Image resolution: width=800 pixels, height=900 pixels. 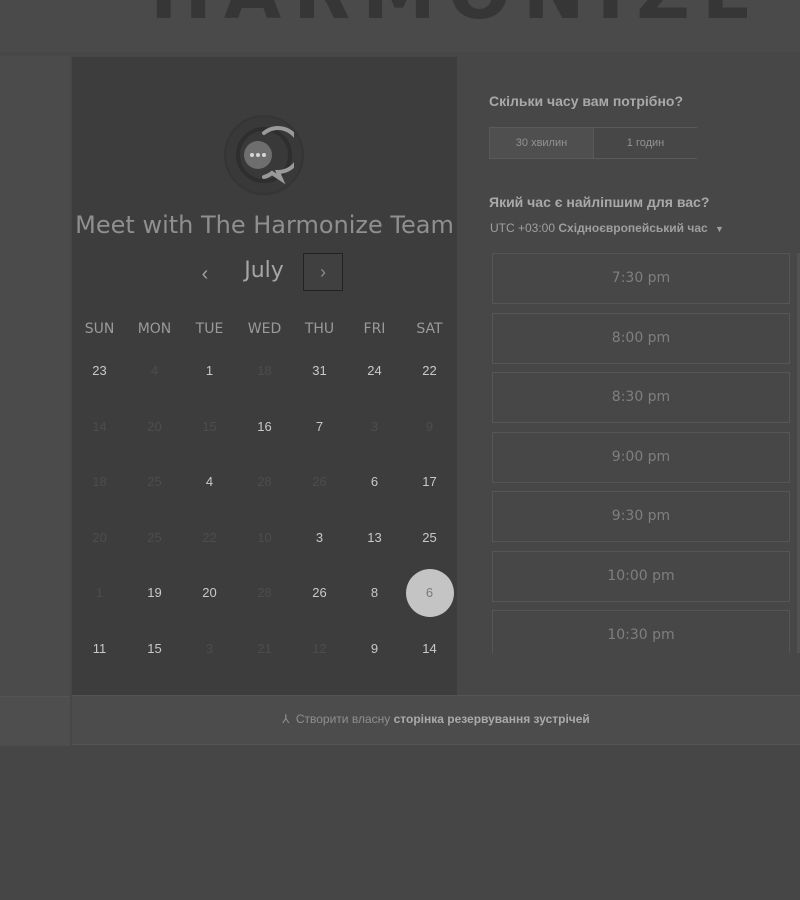 What do you see at coordinates (99, 370) in the screenshot?
I see `calendar-day: 23` at bounding box center [99, 370].